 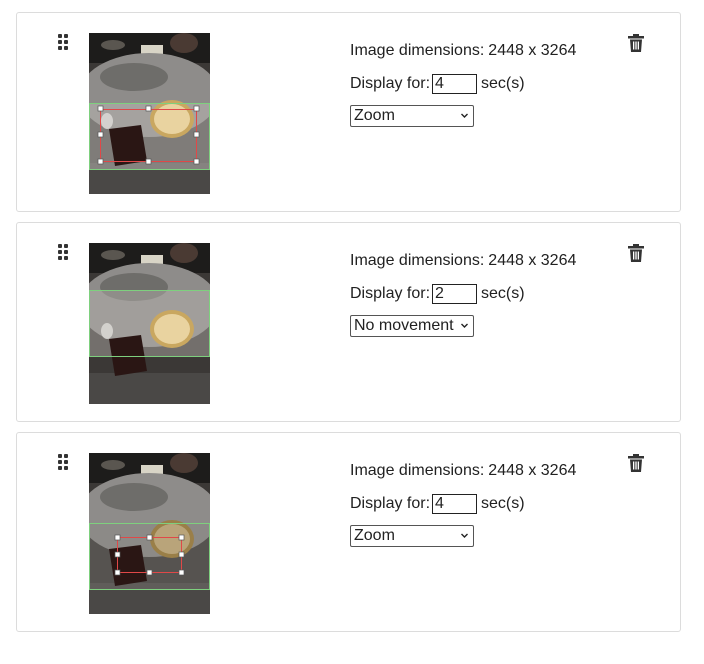 I want to click on movement-select: No movement, so click(x=412, y=326).